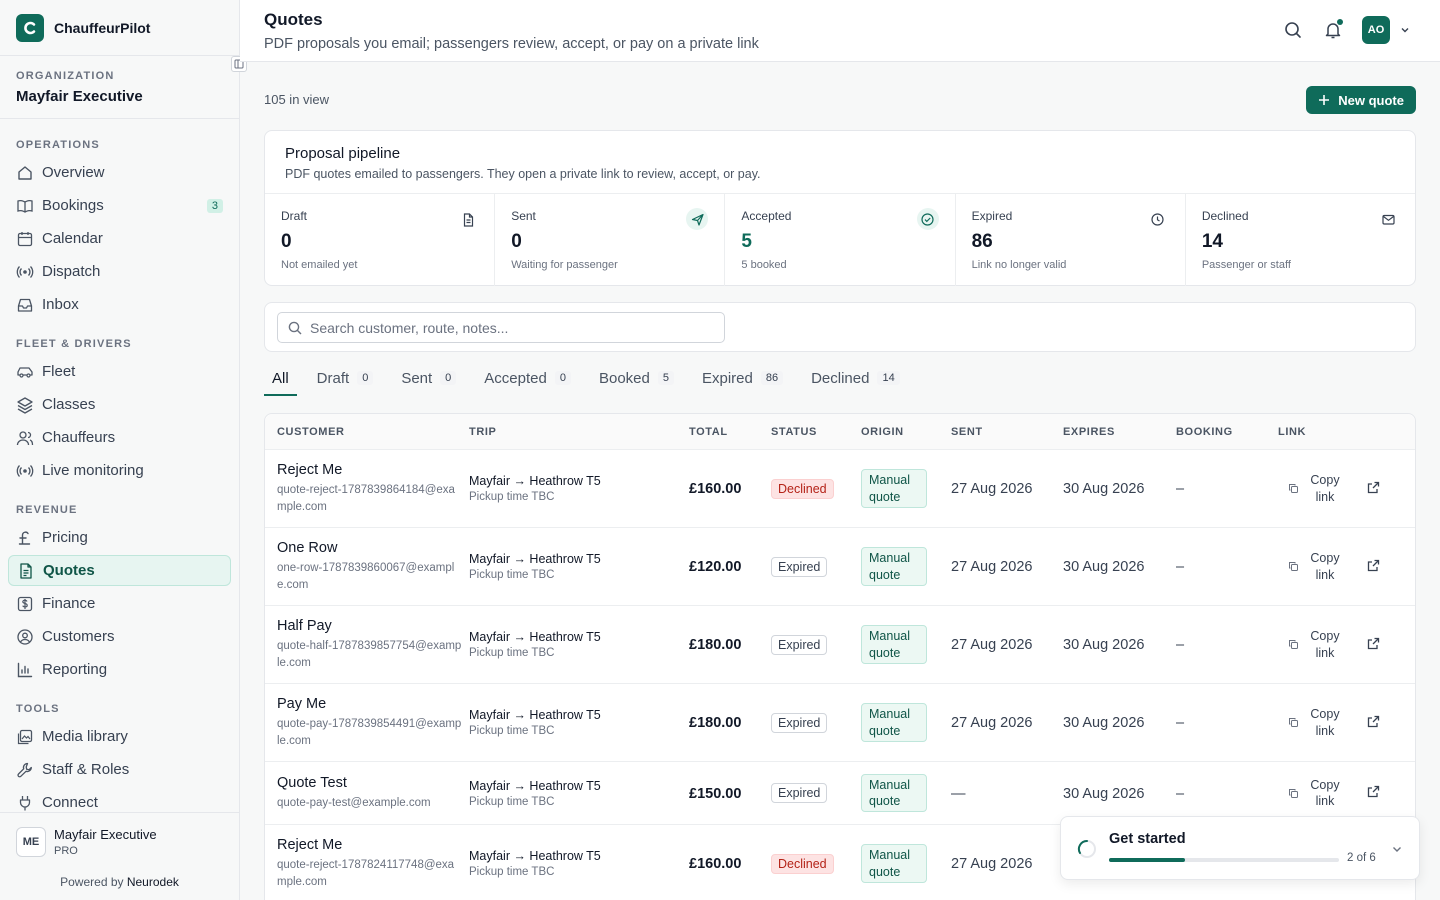 The image size is (1440, 900). I want to click on sidebar-item-customers: Customers, so click(119, 636).